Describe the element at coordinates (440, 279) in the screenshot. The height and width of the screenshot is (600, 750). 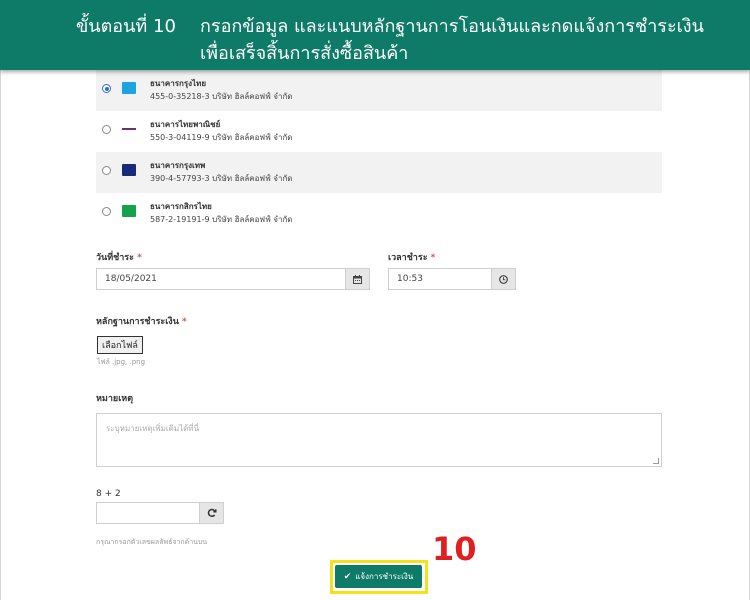
I see `payment-time-input: 10:53` at that location.